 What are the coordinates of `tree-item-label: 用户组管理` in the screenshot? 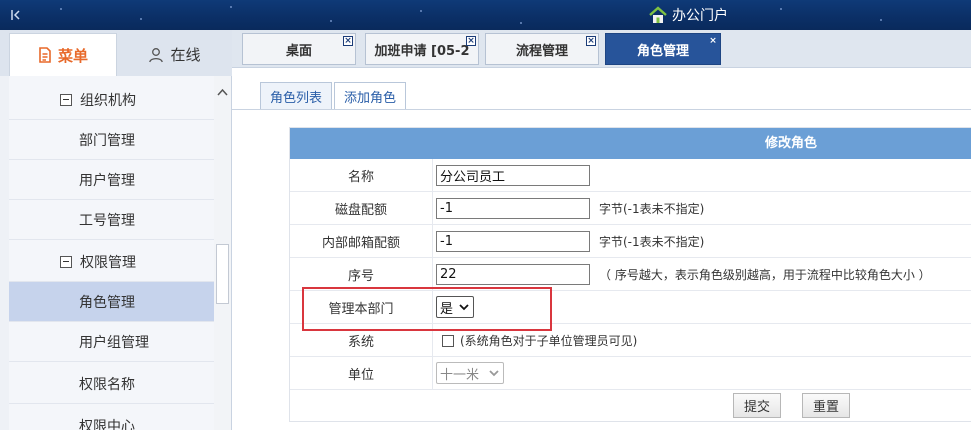 It's located at (114, 342).